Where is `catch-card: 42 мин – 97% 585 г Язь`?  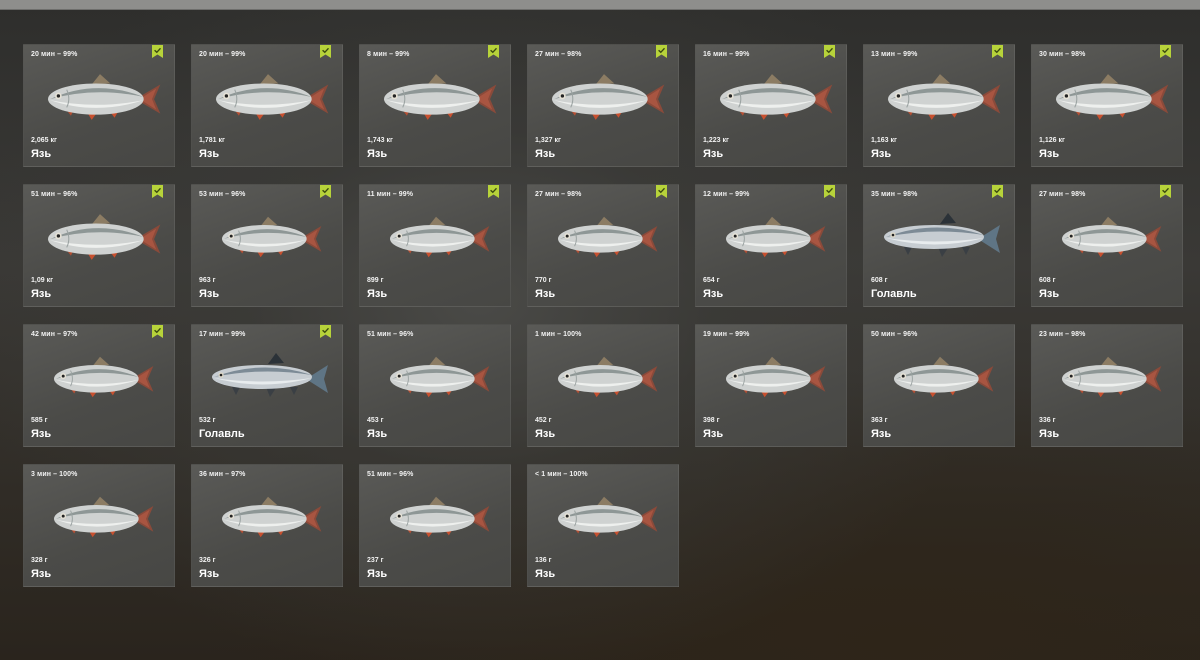 catch-card: 42 мин – 97% 585 г Язь is located at coordinates (99, 385).